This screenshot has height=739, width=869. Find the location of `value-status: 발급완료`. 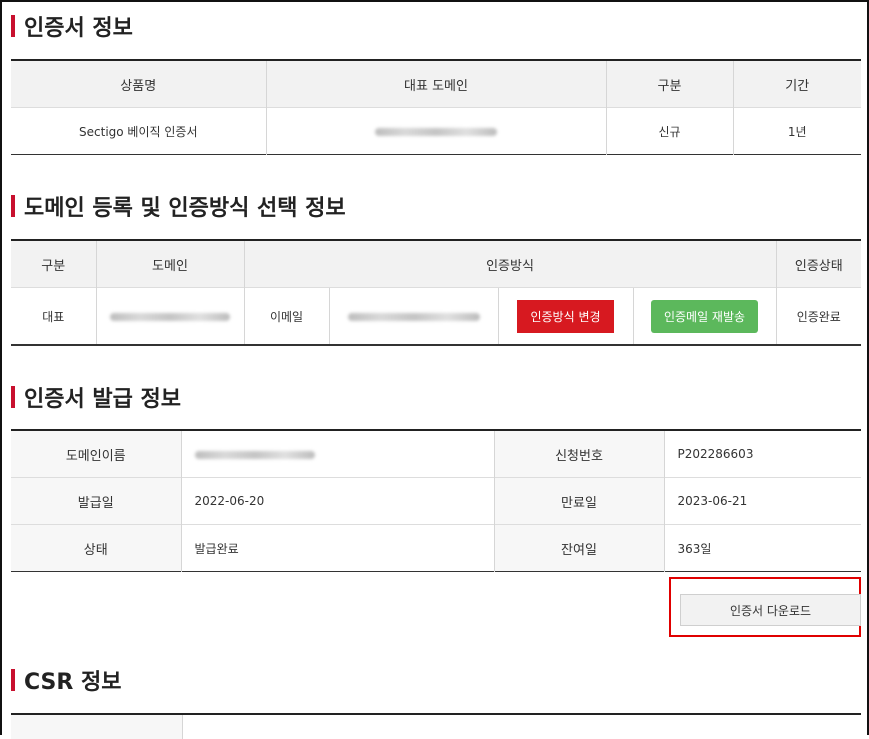

value-status: 발급완료 is located at coordinates (337, 548).